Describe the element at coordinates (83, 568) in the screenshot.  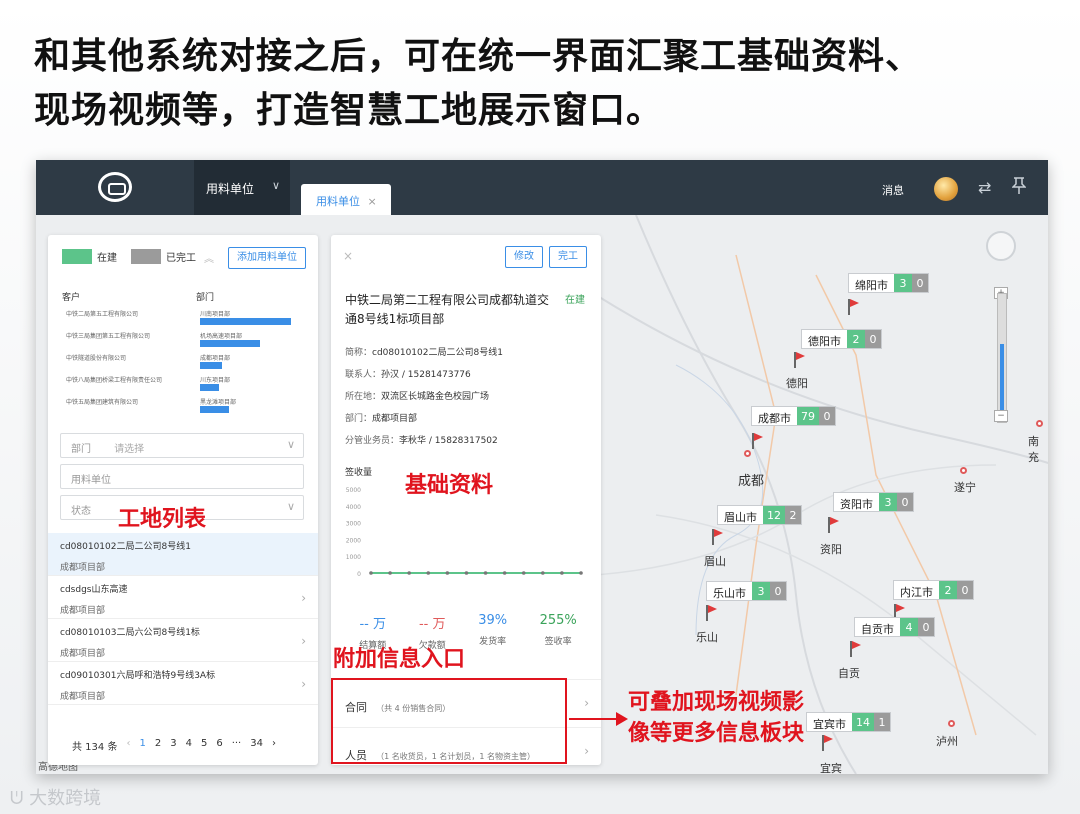
I see `list-item-sub: 成都项目部` at that location.